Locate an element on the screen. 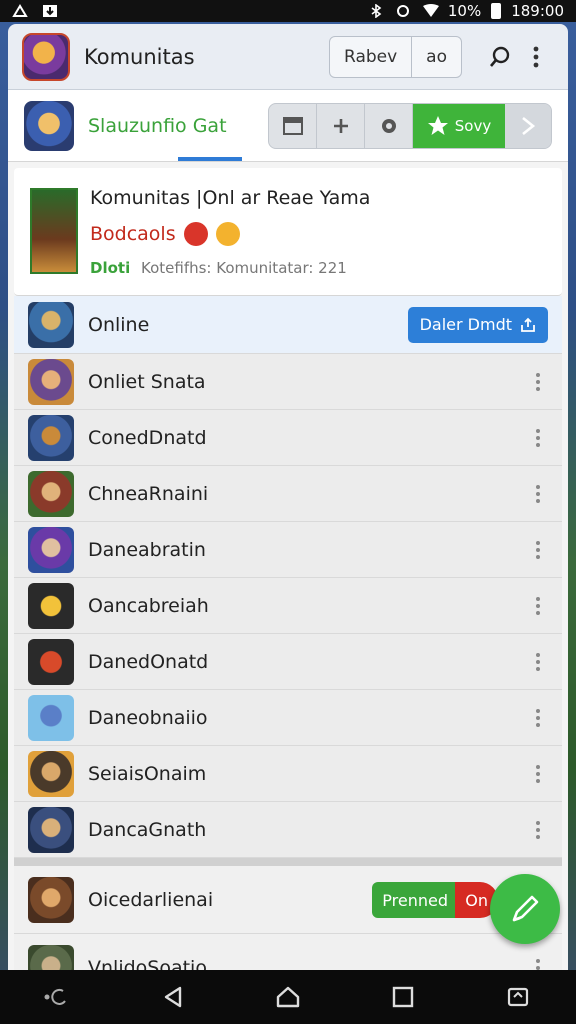 This screenshot has height=1024, width=576. dot-icon is located at coordinates (58, 997).